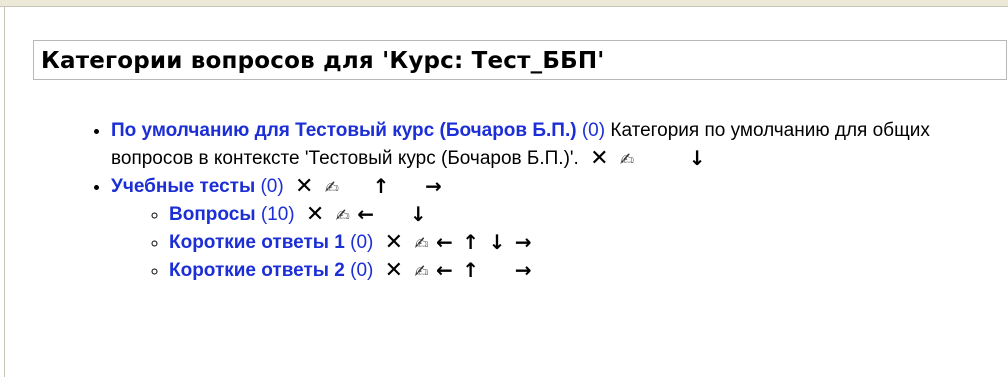  What do you see at coordinates (4, 191) in the screenshot?
I see `window-left-border` at bounding box center [4, 191].